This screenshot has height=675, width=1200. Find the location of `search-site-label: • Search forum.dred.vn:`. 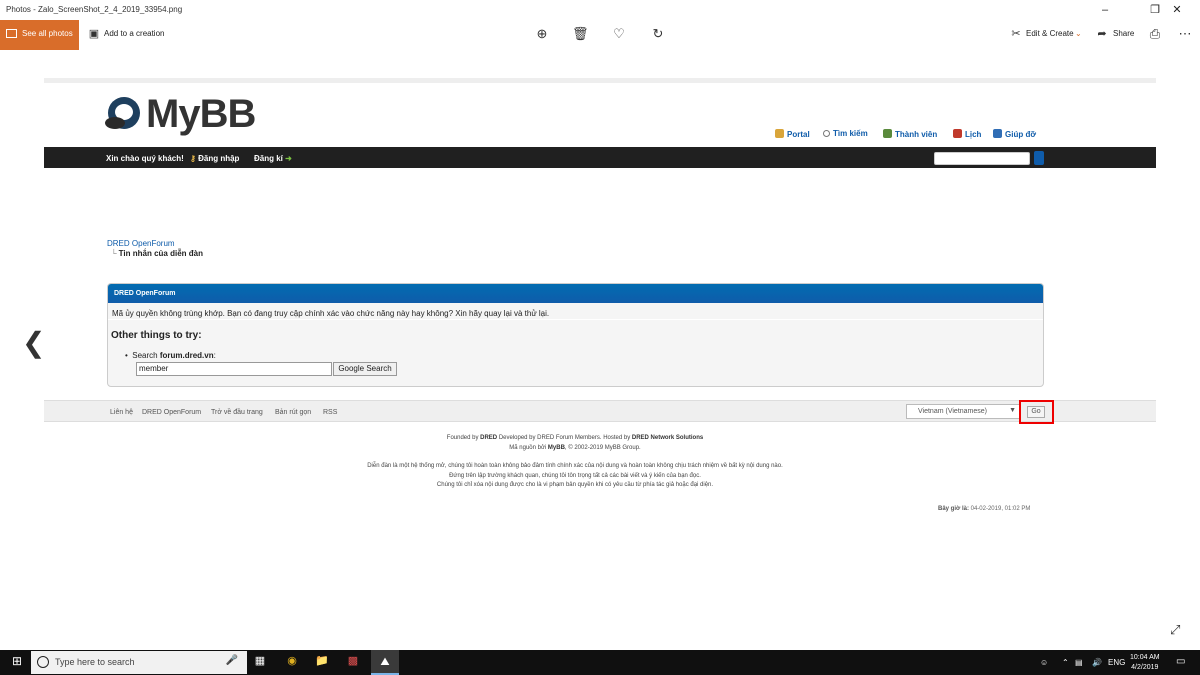

search-site-label: • Search forum.dred.vn: is located at coordinates (170, 355).